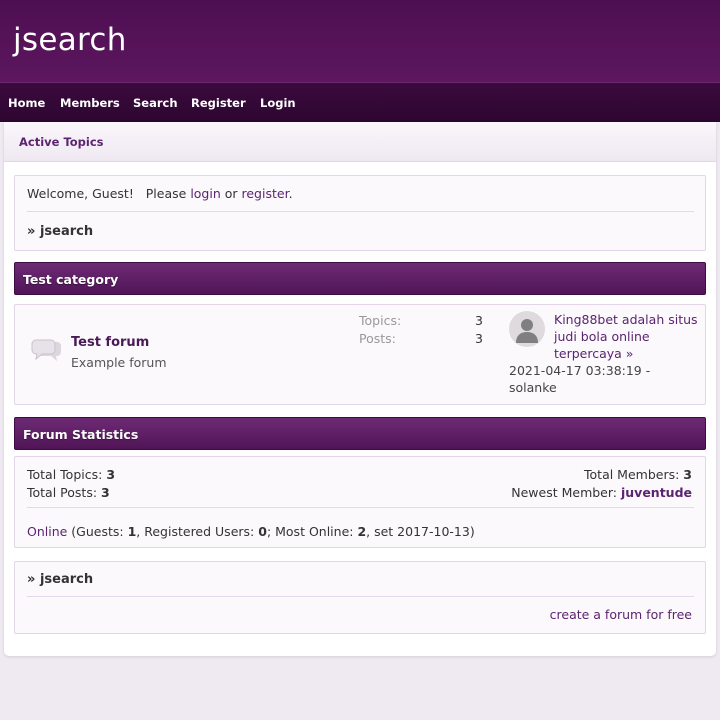 The height and width of the screenshot is (720, 720). I want to click on last-post-link-line2: judi bola online, so click(602, 336).